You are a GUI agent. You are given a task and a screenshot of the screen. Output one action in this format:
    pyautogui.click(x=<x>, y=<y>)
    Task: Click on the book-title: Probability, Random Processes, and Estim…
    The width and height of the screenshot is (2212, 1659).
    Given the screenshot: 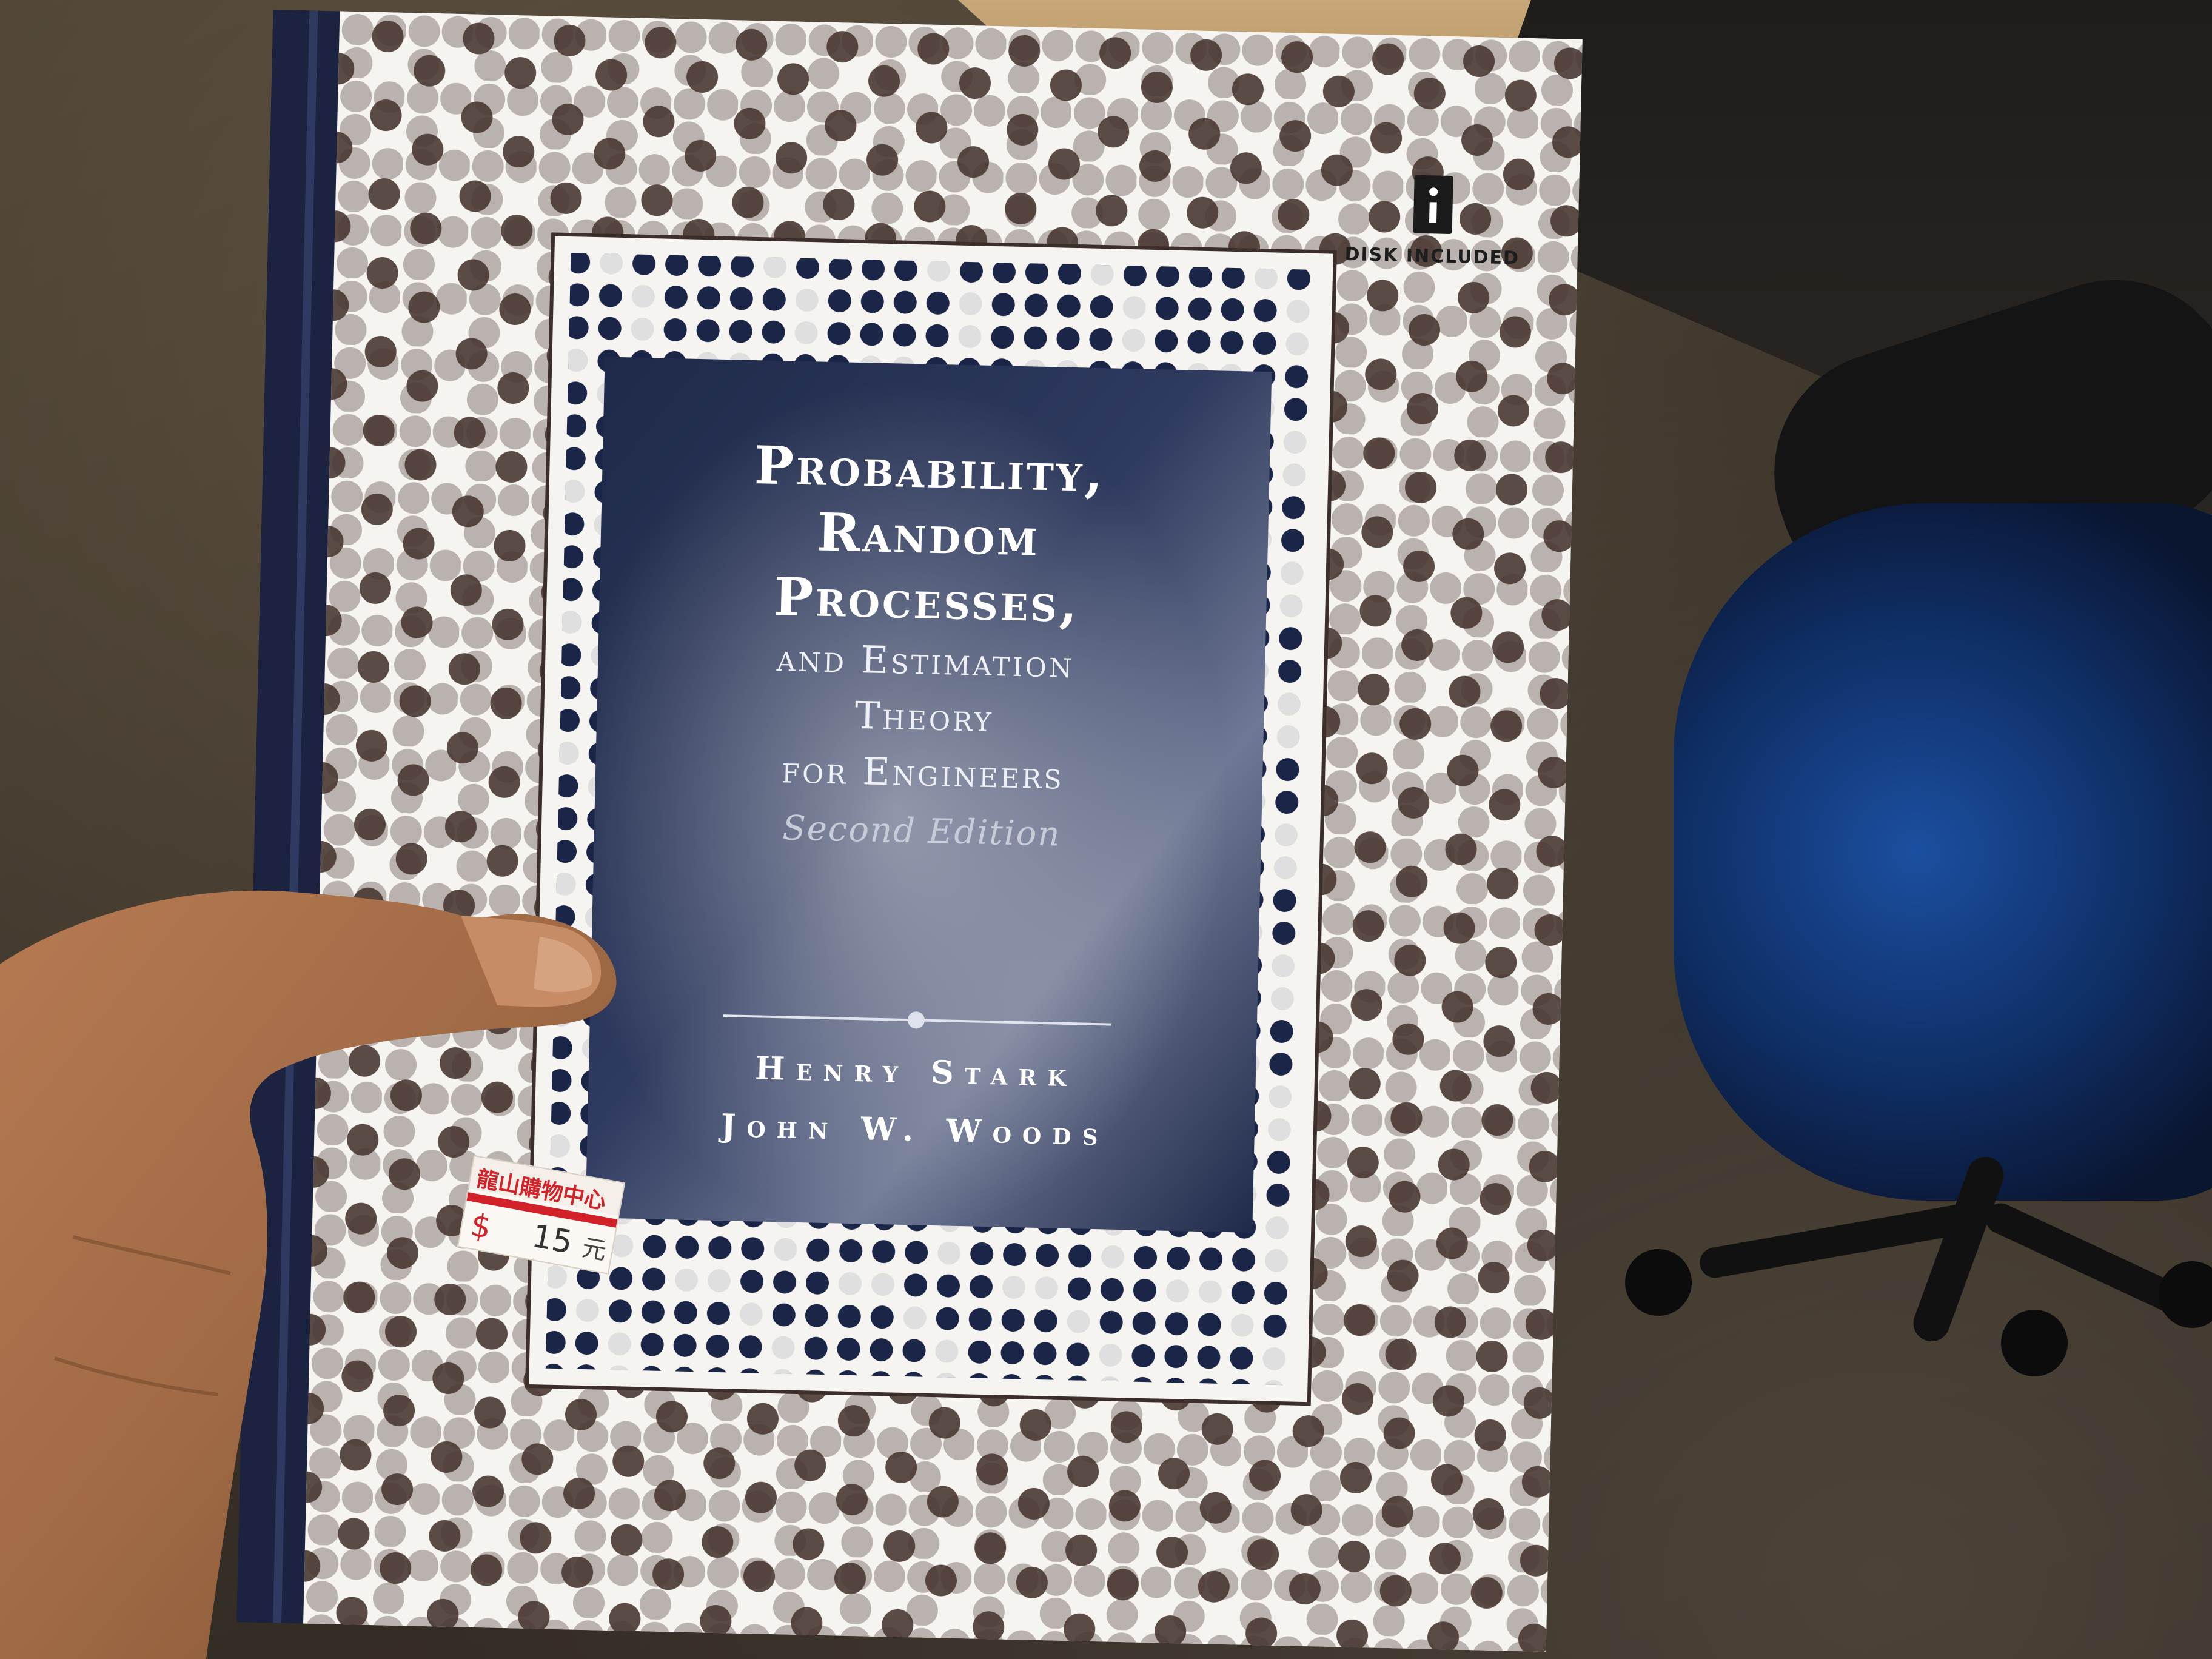 What is the action you would take?
    pyautogui.click(x=926, y=648)
    